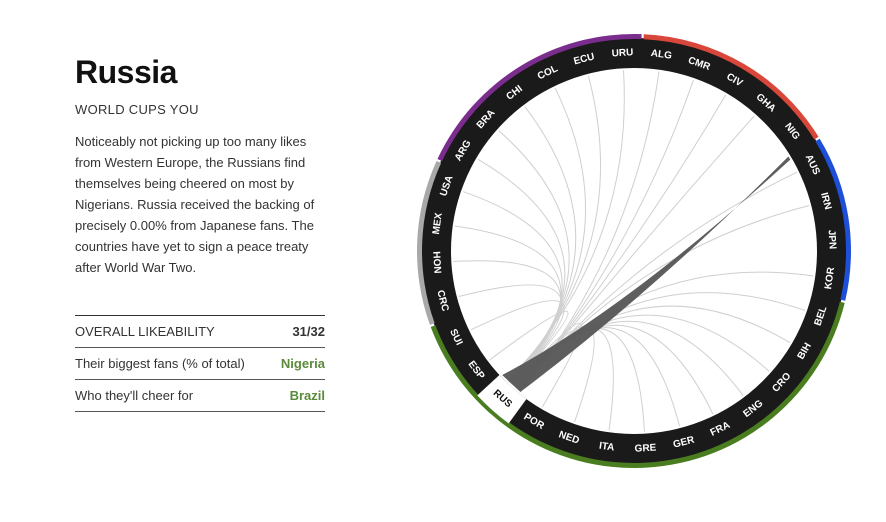 The width and height of the screenshot is (886, 522). I want to click on team-label-jpn: JPN, so click(832, 239).